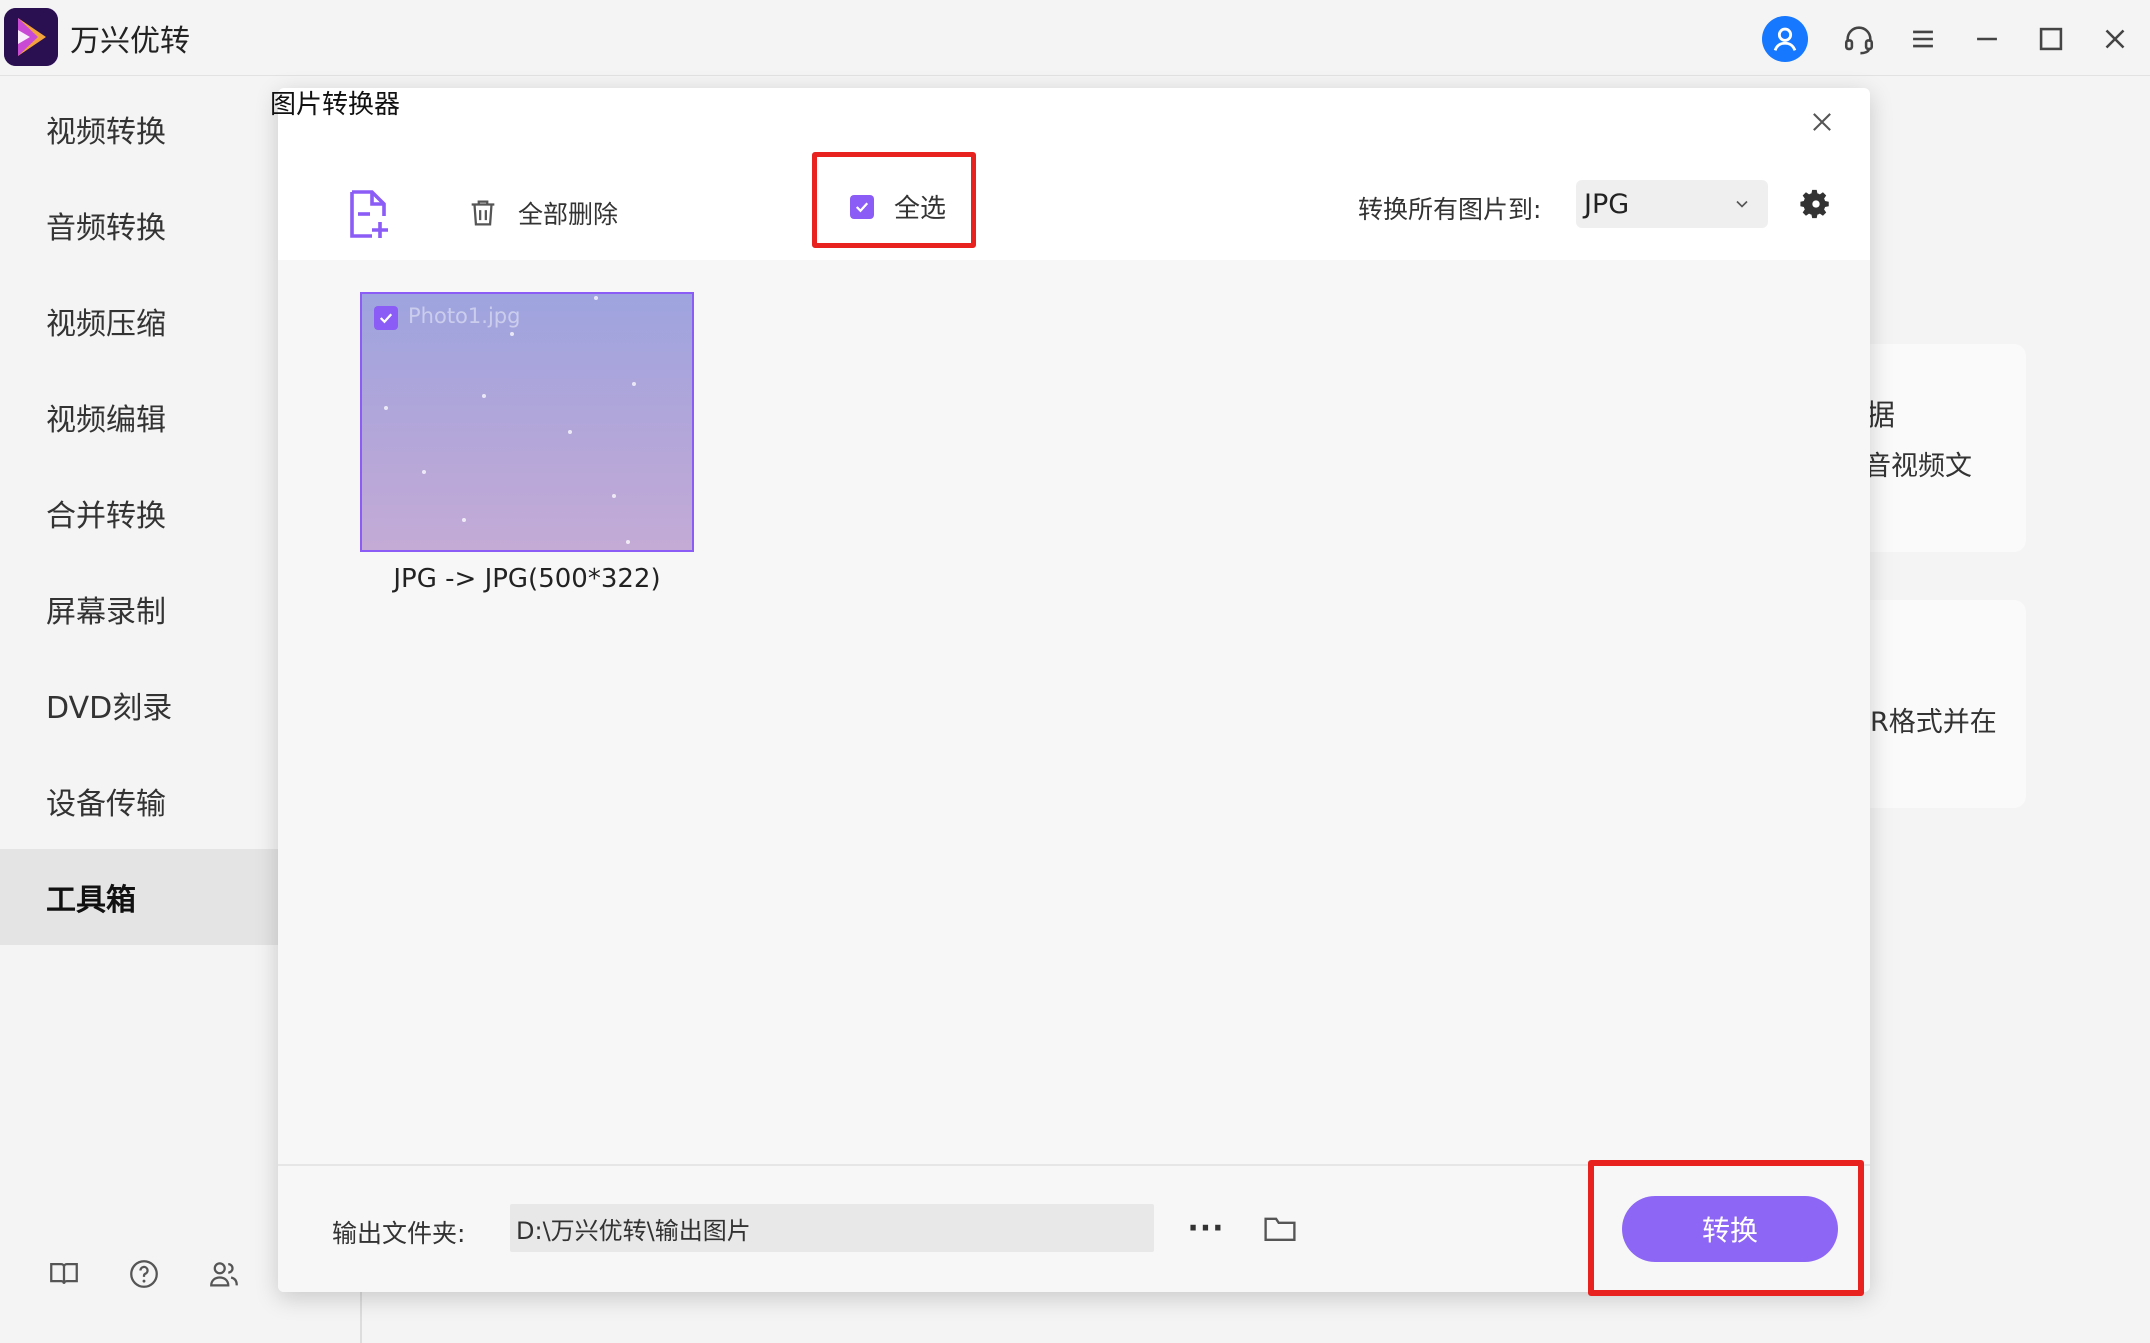 The height and width of the screenshot is (1343, 2150). I want to click on delete-all-button: 全部删除, so click(542, 213).